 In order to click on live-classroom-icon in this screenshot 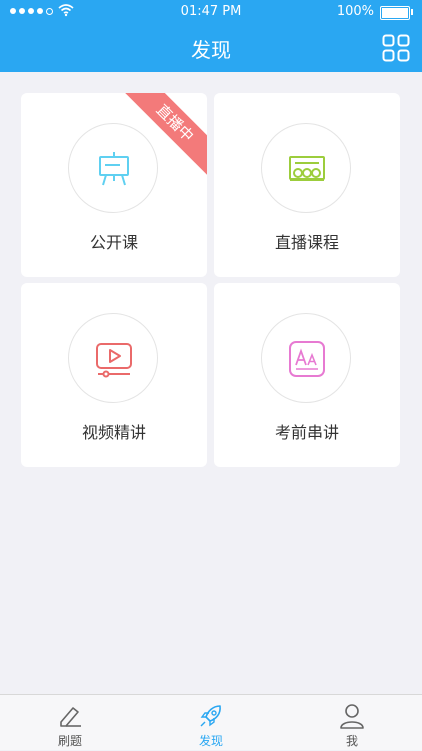, I will do `click(307, 168)`.